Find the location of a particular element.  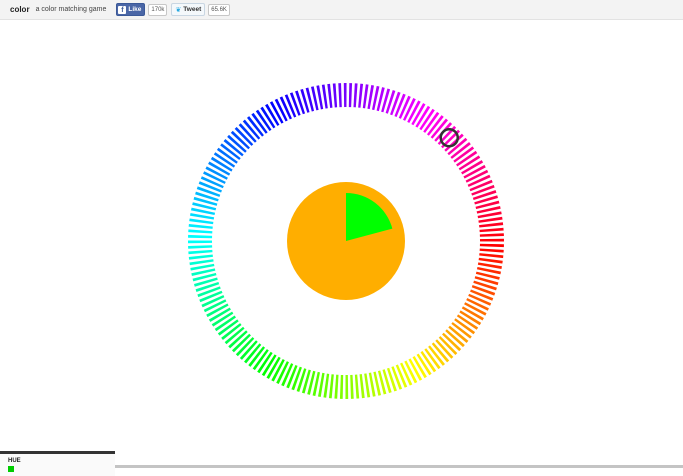

brand-title: color is located at coordinates (20, 9).